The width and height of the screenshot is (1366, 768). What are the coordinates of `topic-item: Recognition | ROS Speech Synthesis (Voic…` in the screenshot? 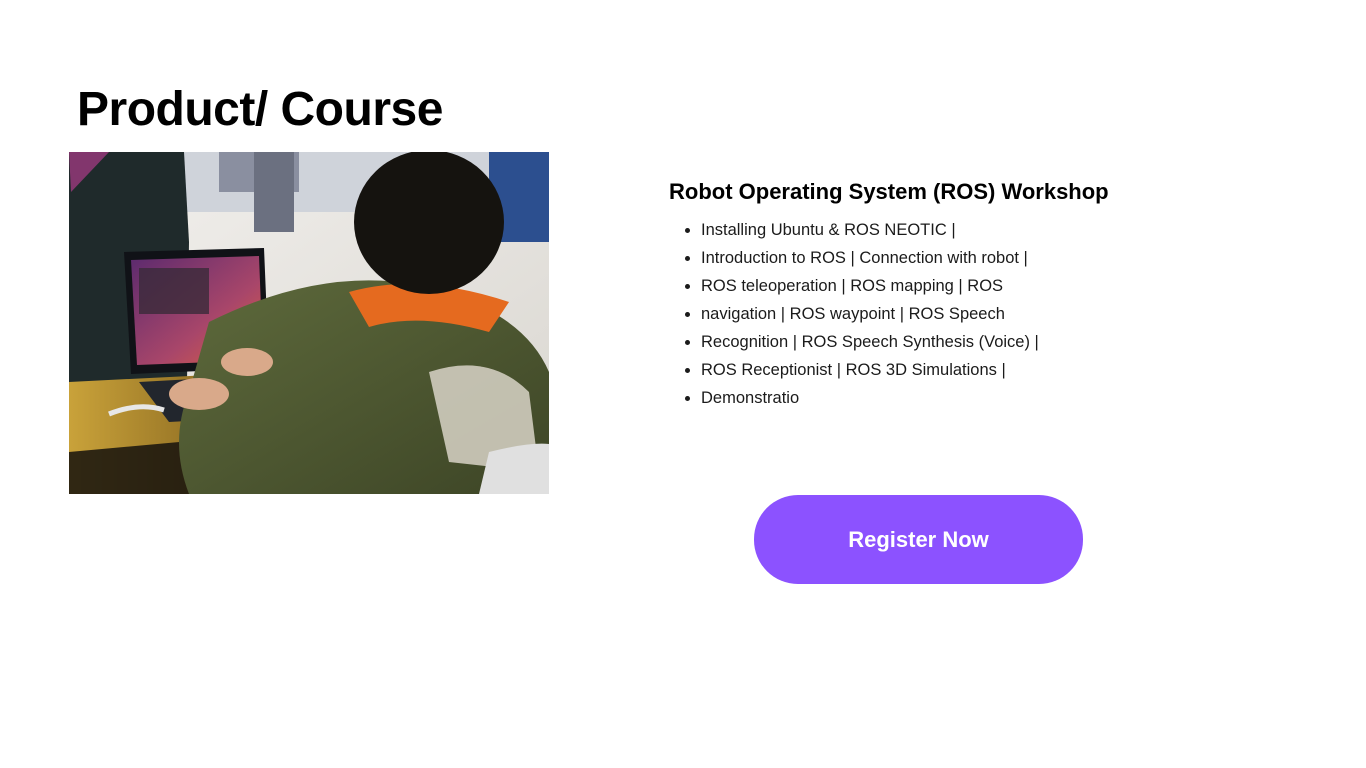 It's located at (965, 342).